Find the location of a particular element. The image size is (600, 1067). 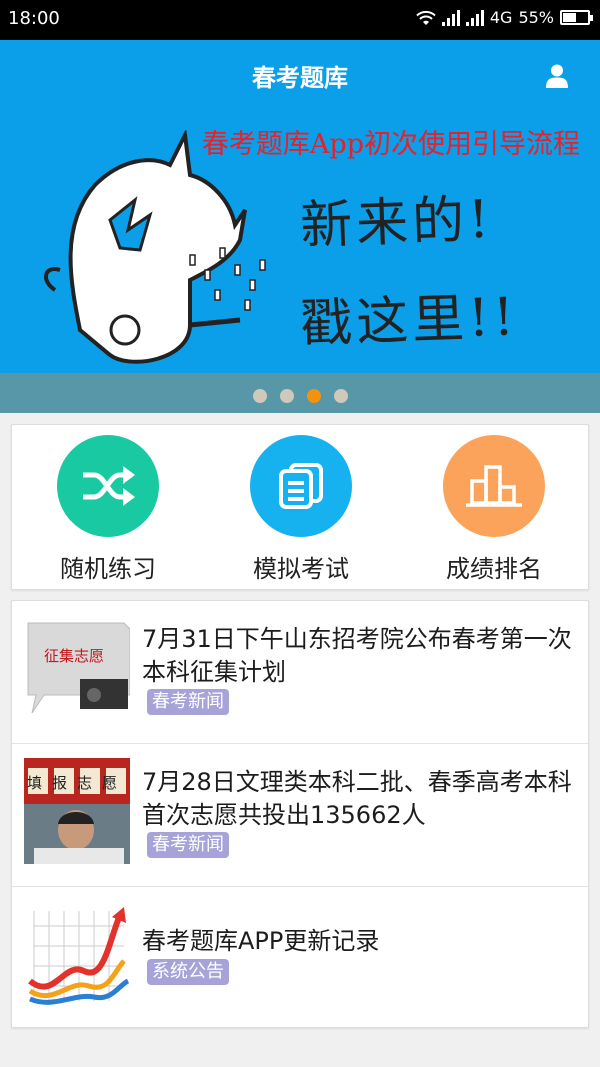

score-ranking-circle is located at coordinates (494, 486).